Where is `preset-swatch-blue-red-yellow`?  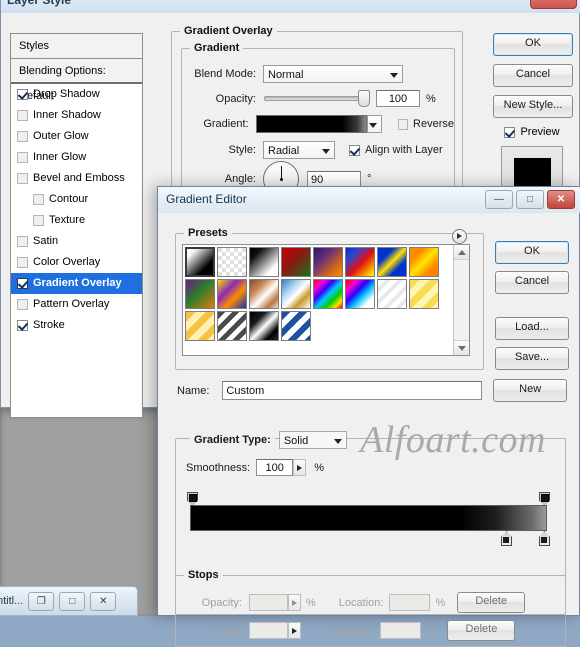 preset-swatch-blue-red-yellow is located at coordinates (360, 262).